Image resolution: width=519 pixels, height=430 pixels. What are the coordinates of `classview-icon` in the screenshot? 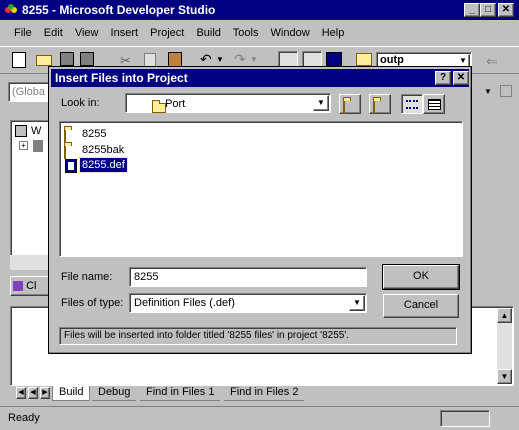 It's located at (18, 286).